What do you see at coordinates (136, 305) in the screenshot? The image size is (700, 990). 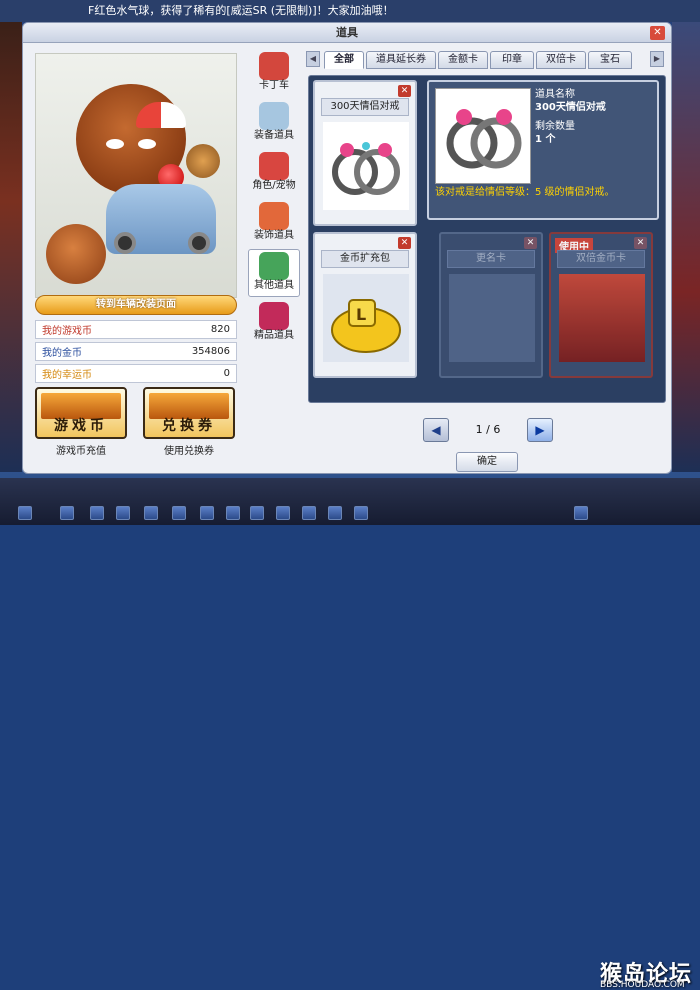 I see `goto-kart-tuning-button: 转到车辆改装页面` at bounding box center [136, 305].